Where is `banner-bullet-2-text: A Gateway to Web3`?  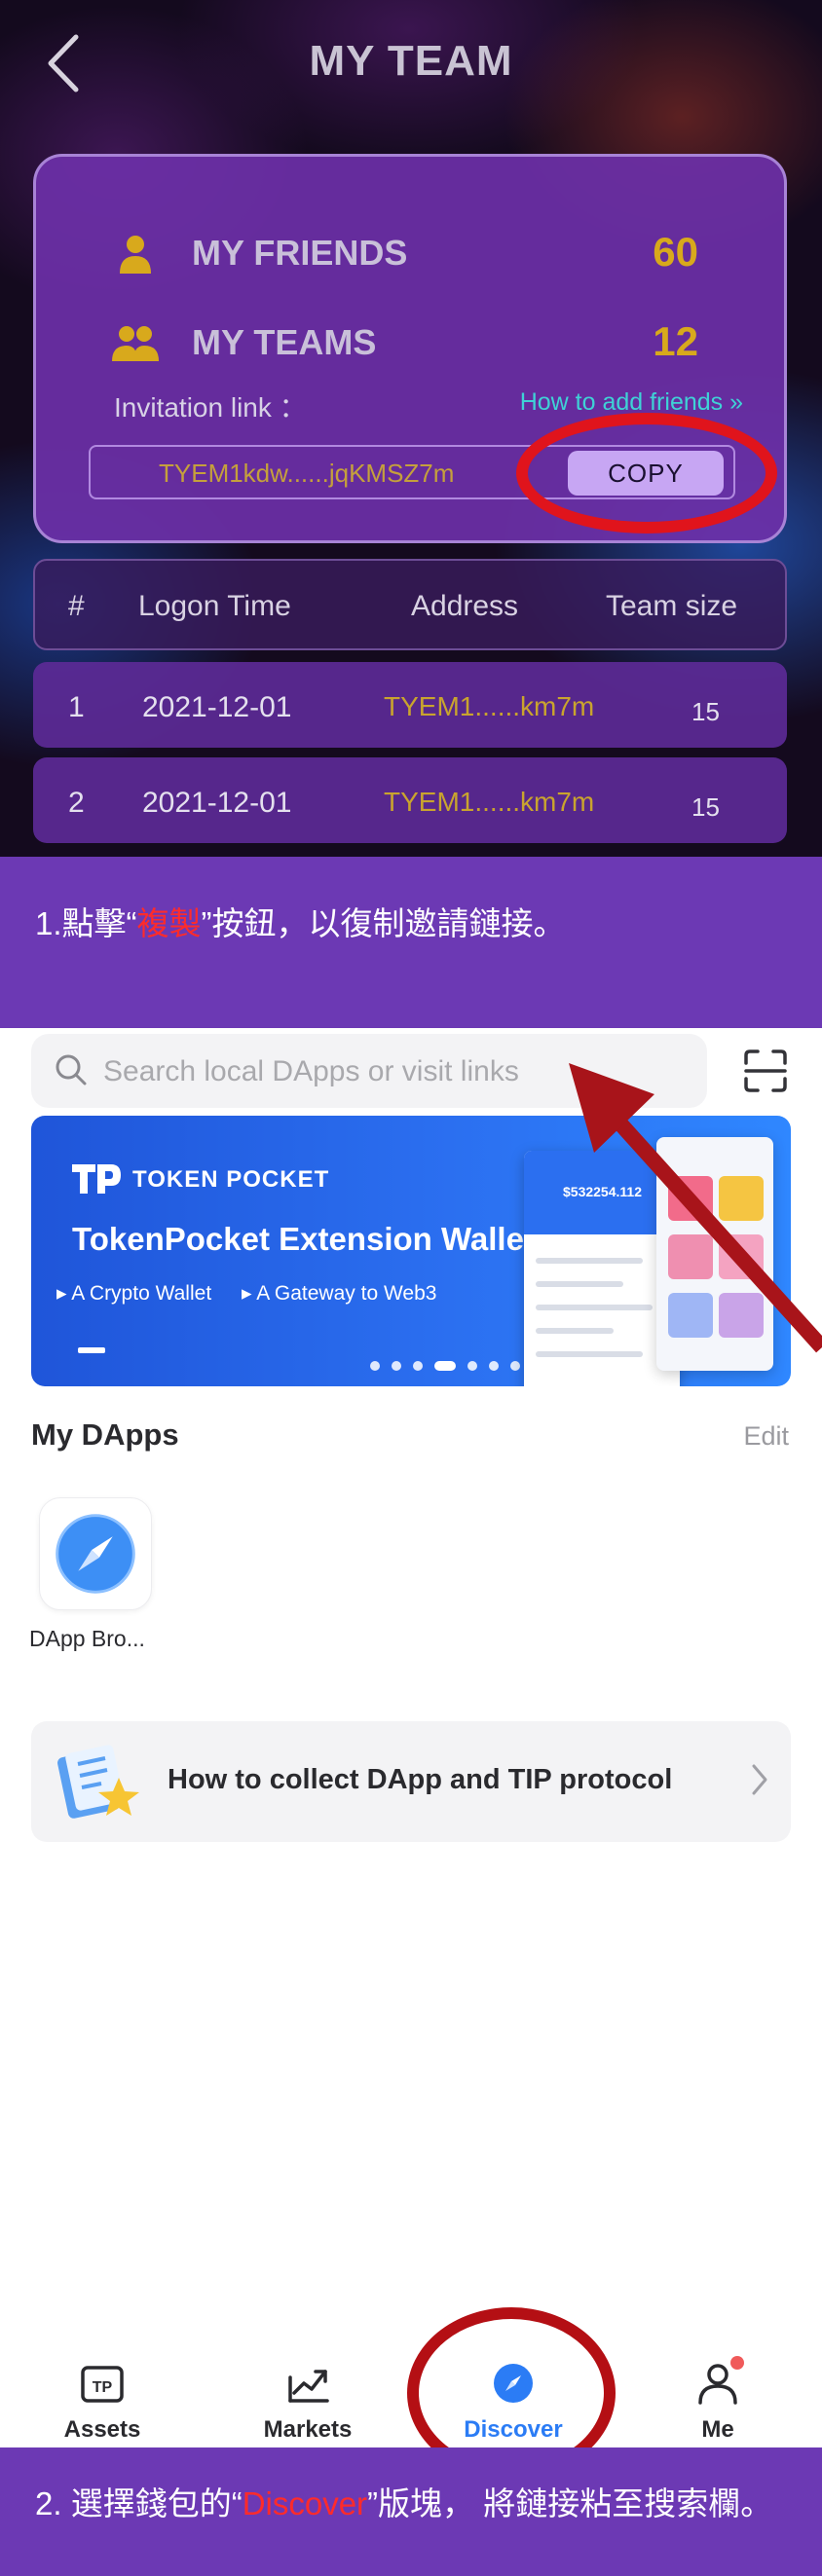
banner-bullet-2-text: A Gateway to Web3 is located at coordinates (346, 1293).